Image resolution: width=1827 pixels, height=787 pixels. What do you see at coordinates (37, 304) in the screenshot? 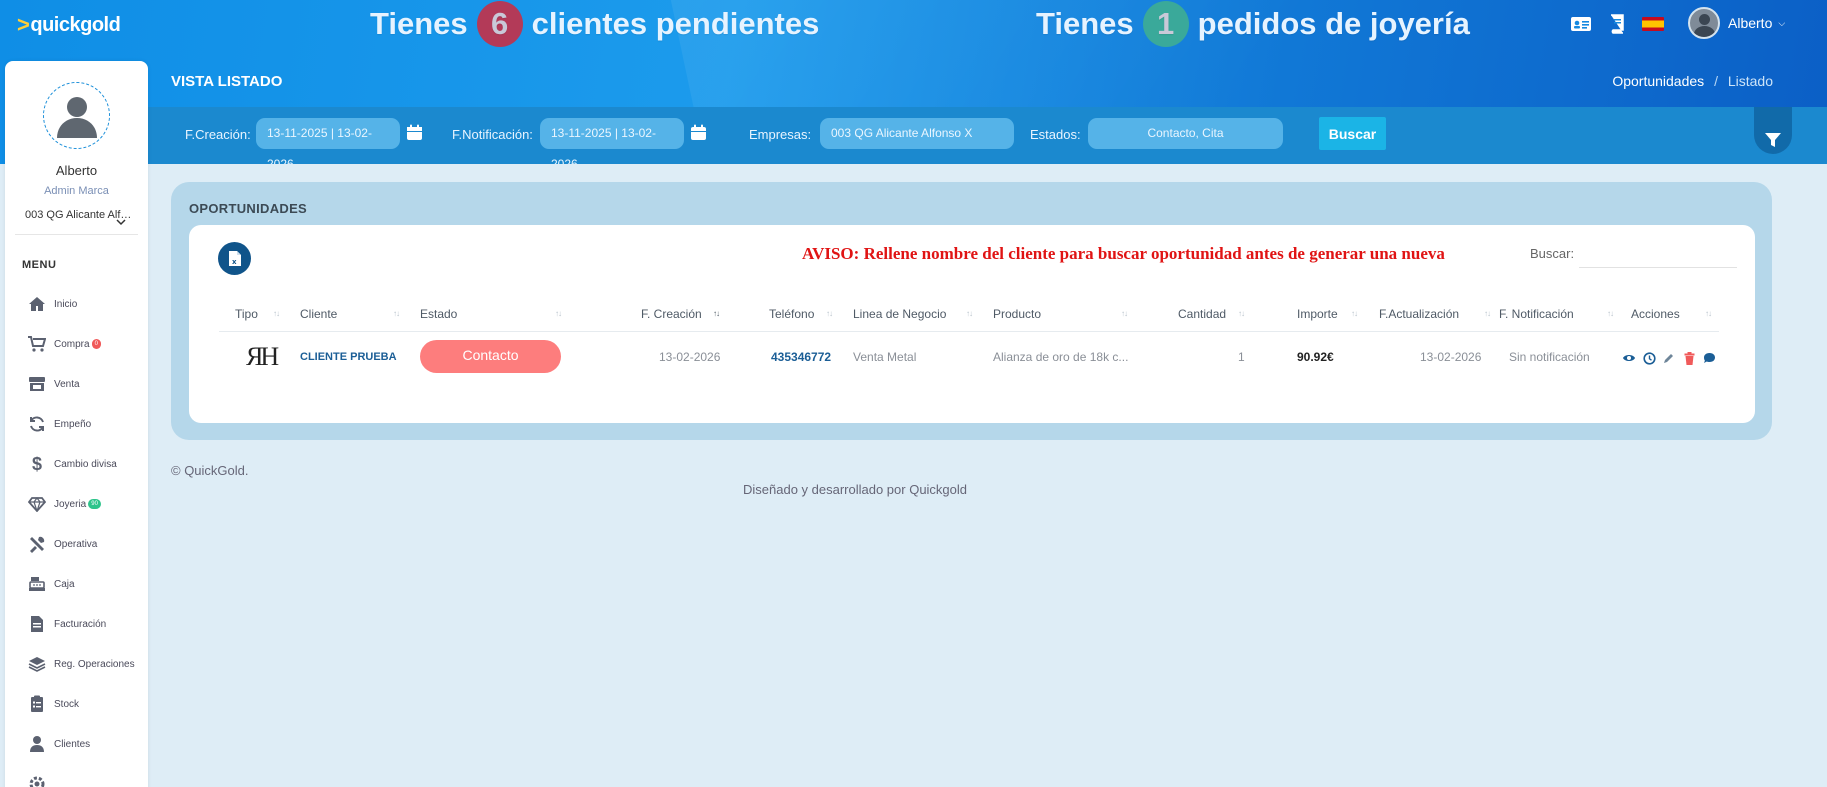
I see `home-icon` at bounding box center [37, 304].